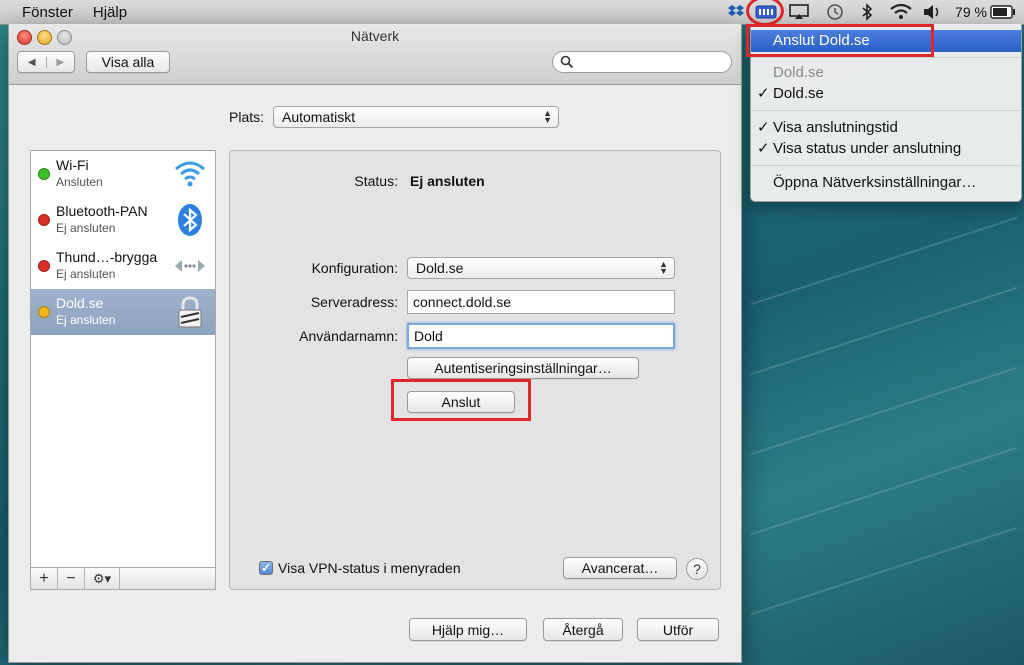  Describe the element at coordinates (79, 182) in the screenshot. I see `service-status: Ansluten` at that location.